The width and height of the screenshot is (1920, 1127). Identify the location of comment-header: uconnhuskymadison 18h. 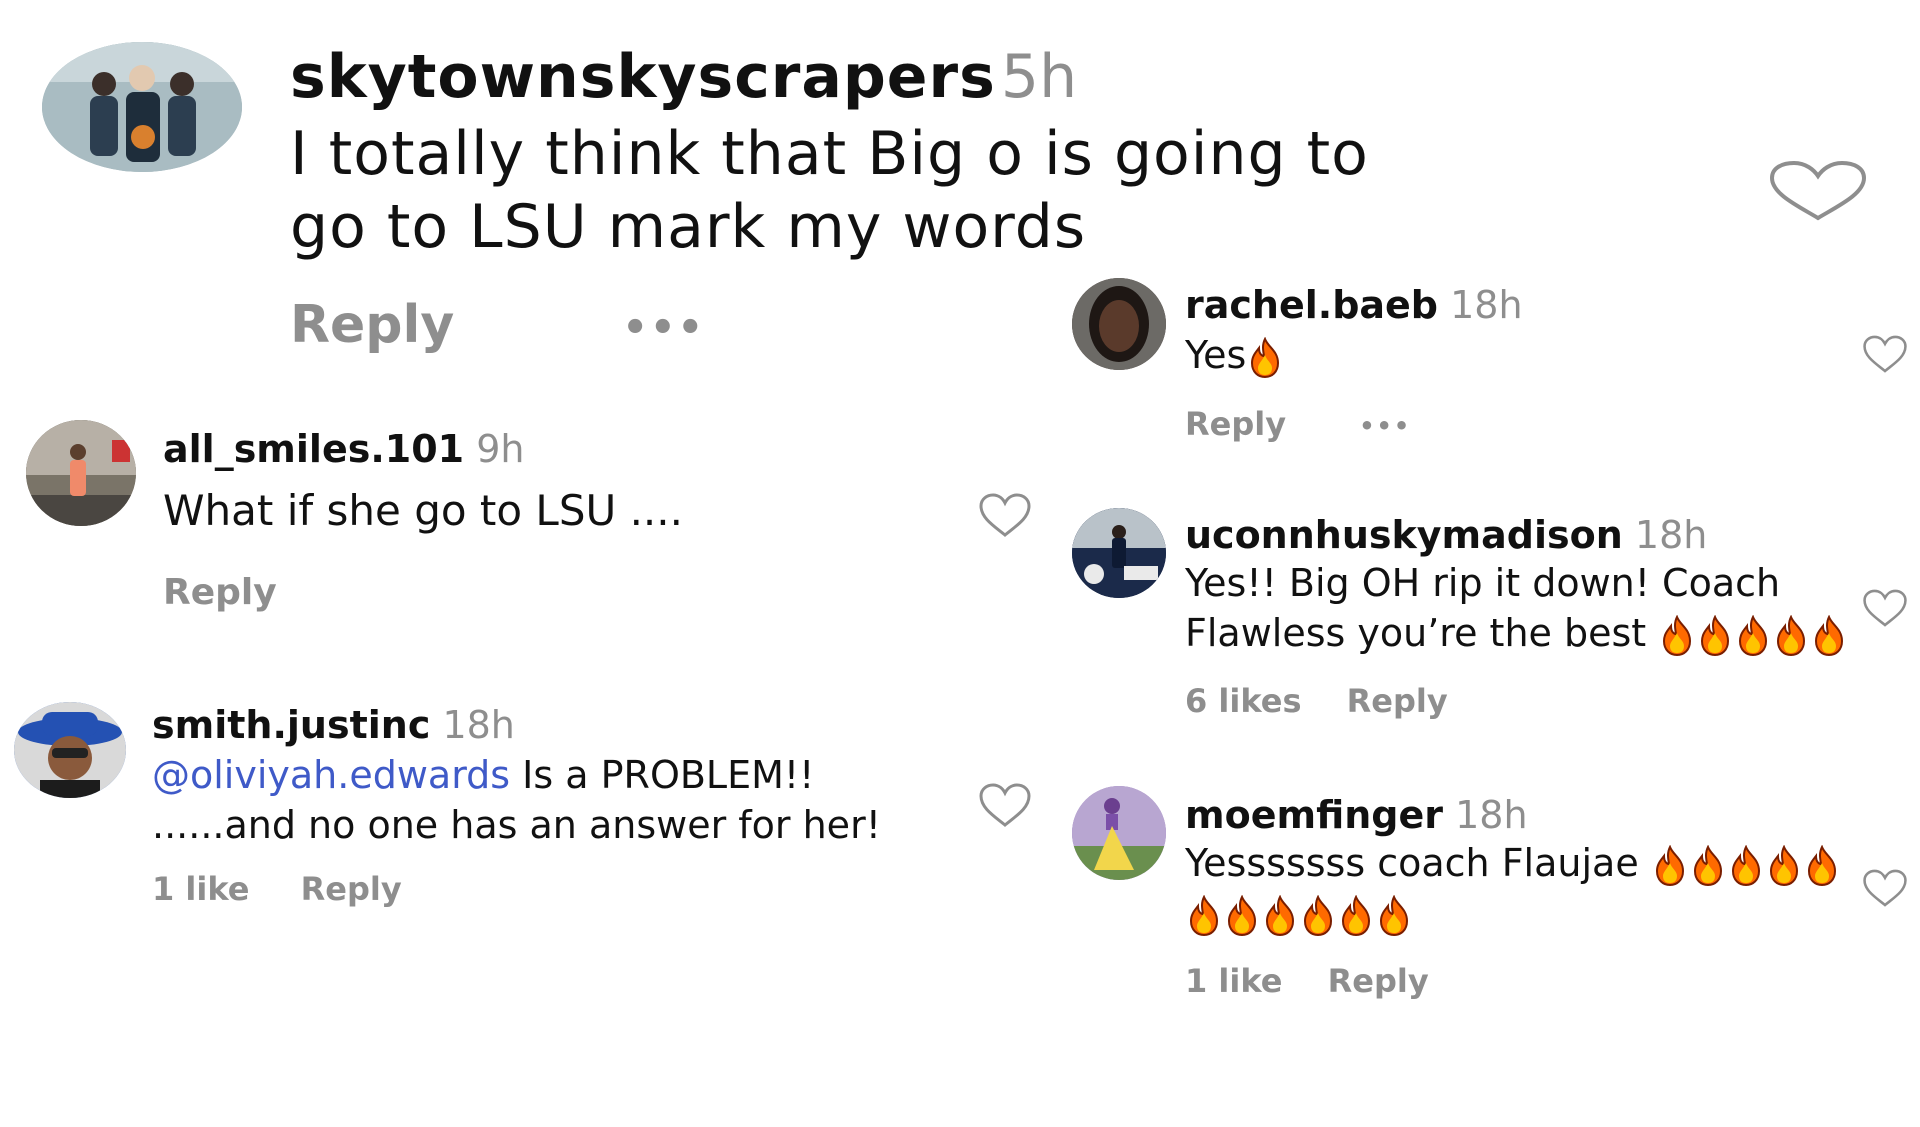
(1446, 535).